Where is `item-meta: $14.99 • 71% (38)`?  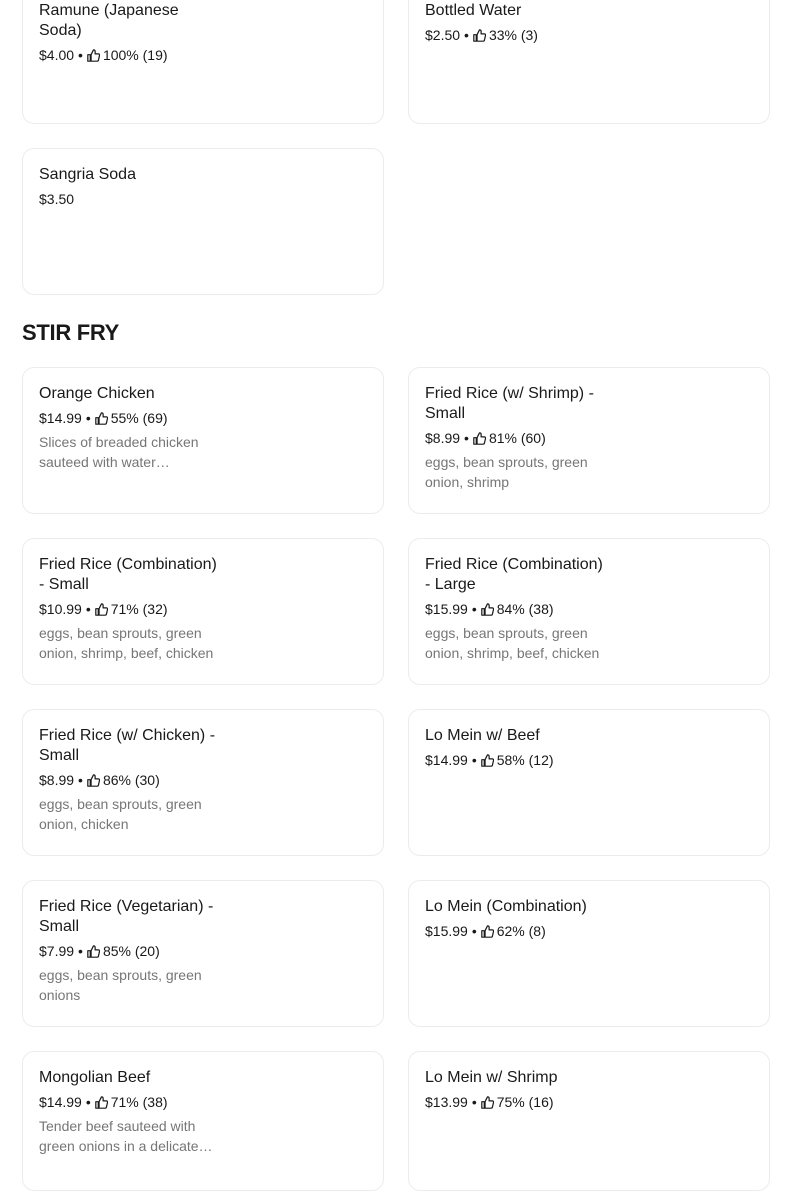
item-meta: $14.99 • 71% (38) is located at coordinates (129, 1102).